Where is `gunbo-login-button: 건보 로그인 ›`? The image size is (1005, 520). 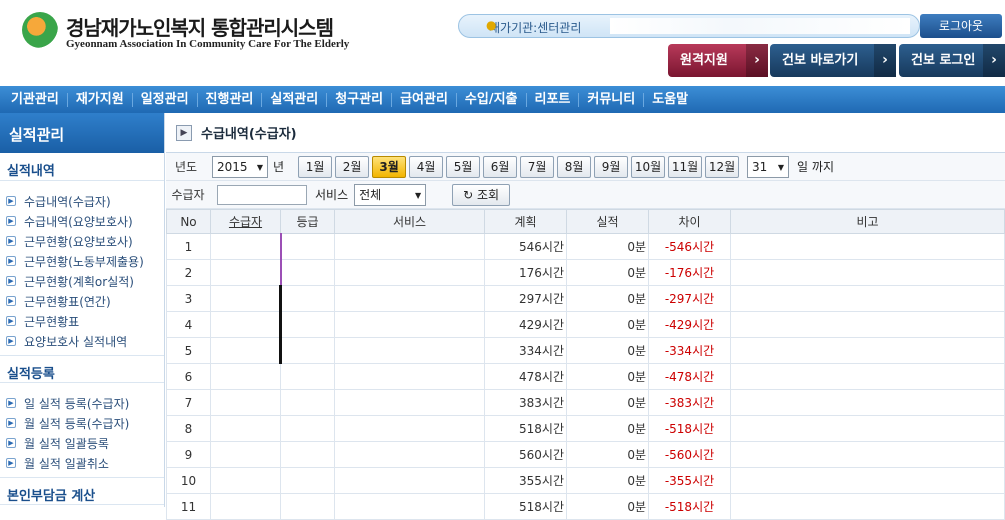 gunbo-login-button: 건보 로그인 › is located at coordinates (952, 60).